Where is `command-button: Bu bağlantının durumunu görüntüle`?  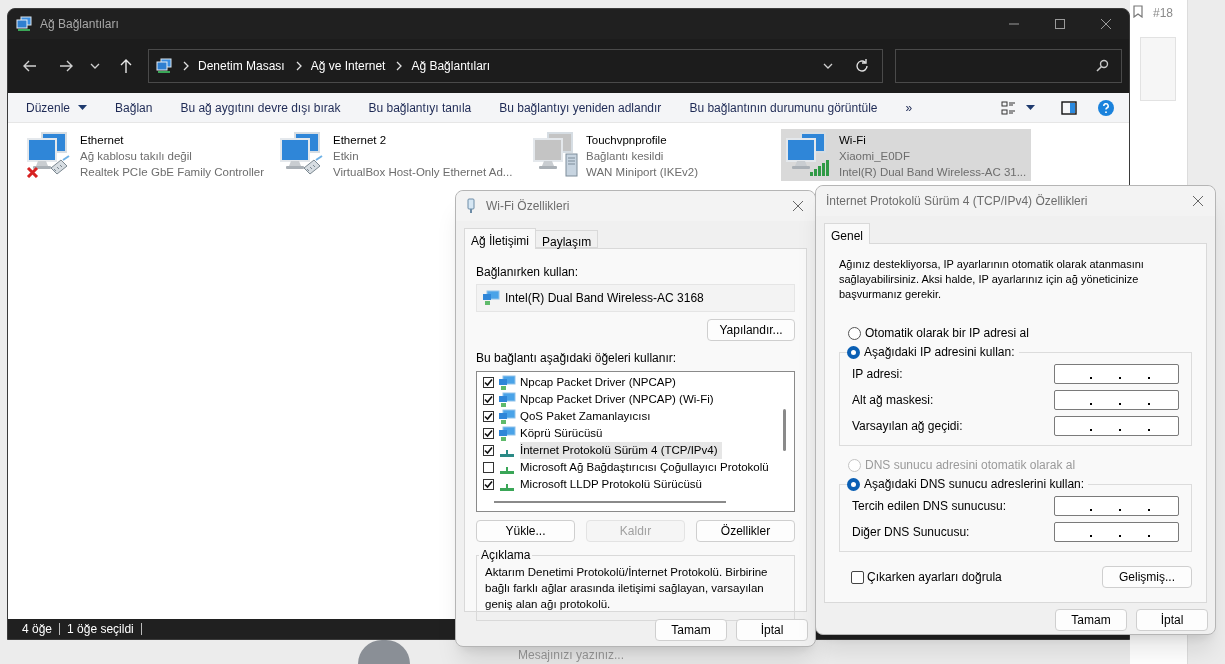
command-button: Bu bağlantının durumunu görüntüle is located at coordinates (783, 107).